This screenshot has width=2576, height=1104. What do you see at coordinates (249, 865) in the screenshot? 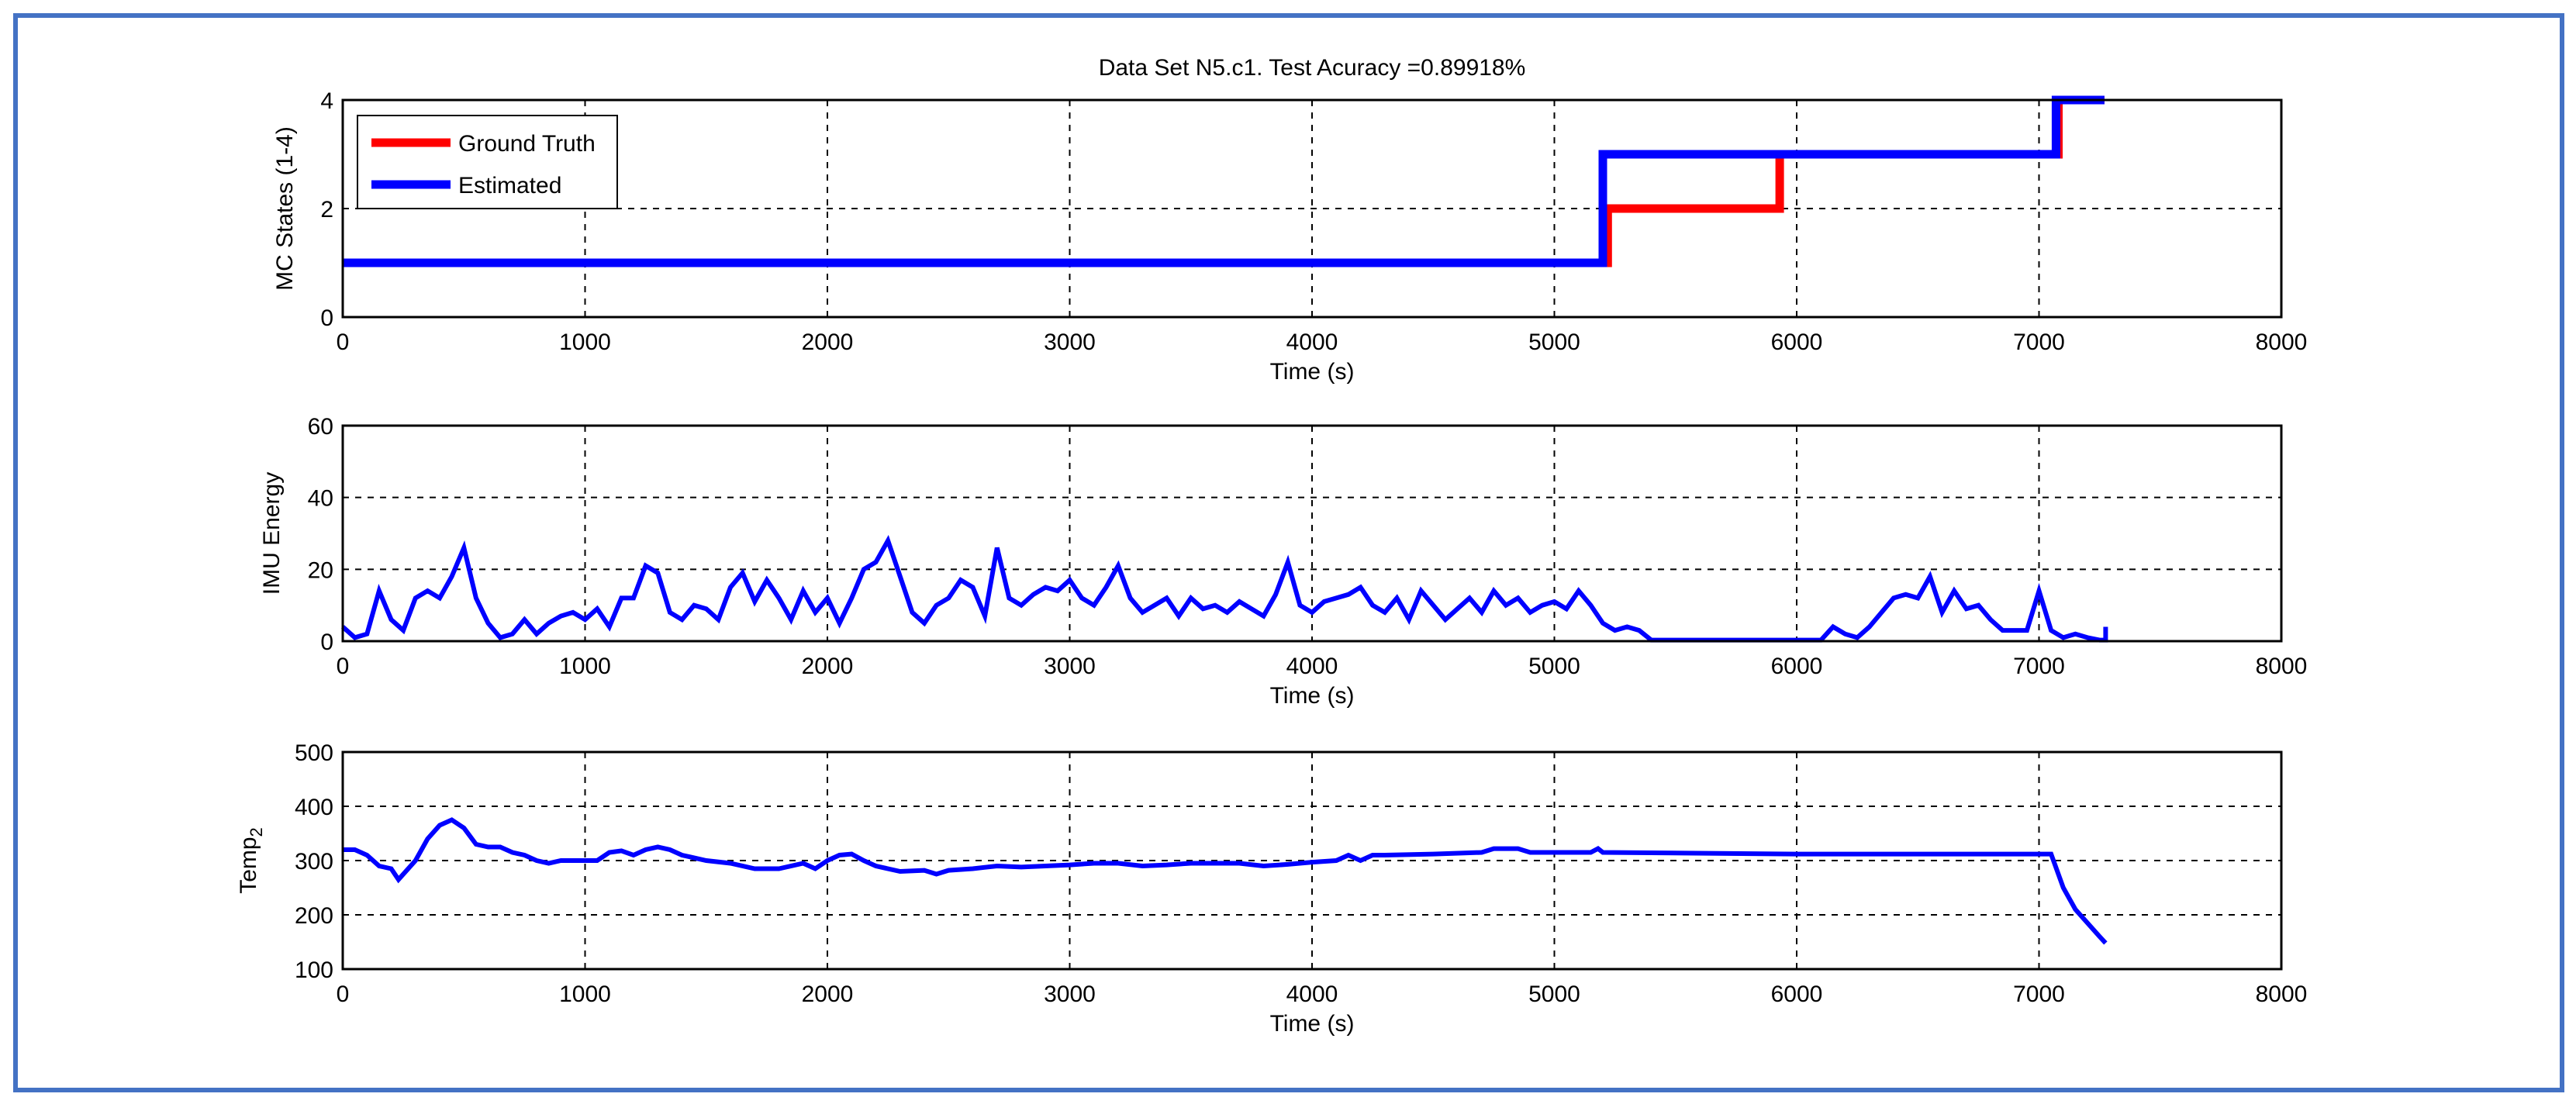
I see `y-axis-label-text: Temp` at bounding box center [249, 865].